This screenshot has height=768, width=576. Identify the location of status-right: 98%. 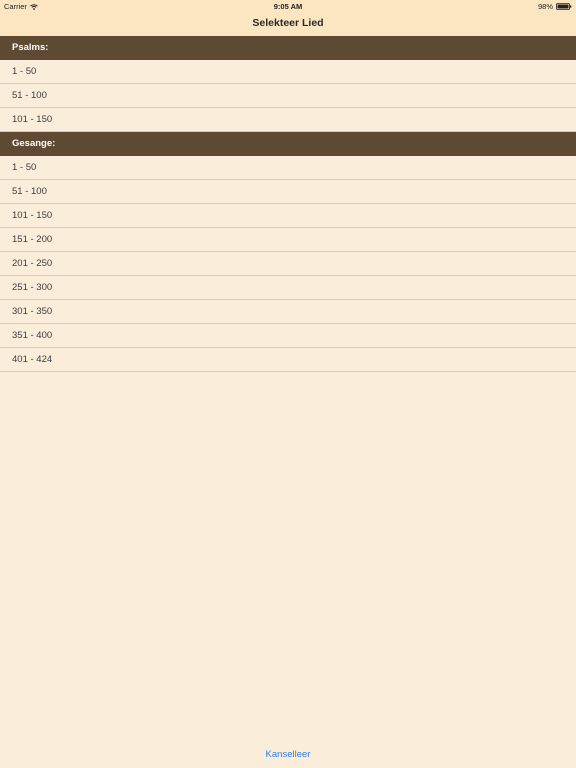
(555, 6).